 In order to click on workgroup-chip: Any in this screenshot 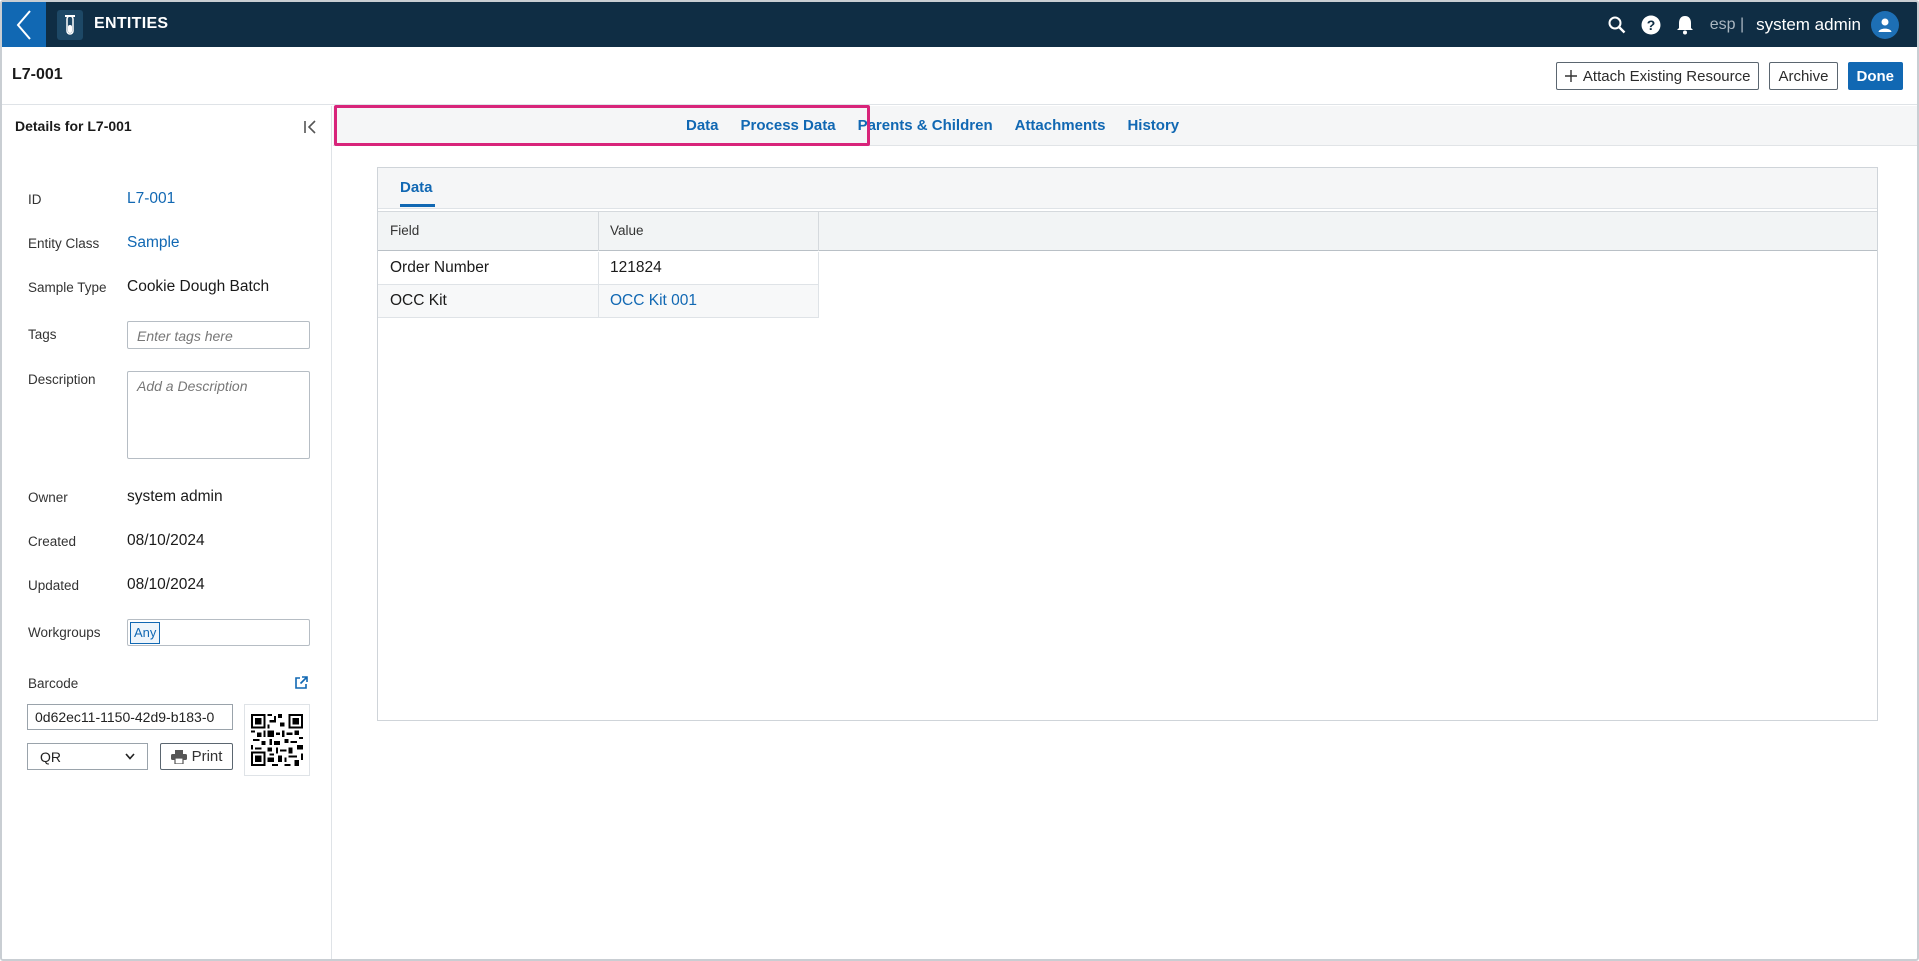, I will do `click(145, 633)`.